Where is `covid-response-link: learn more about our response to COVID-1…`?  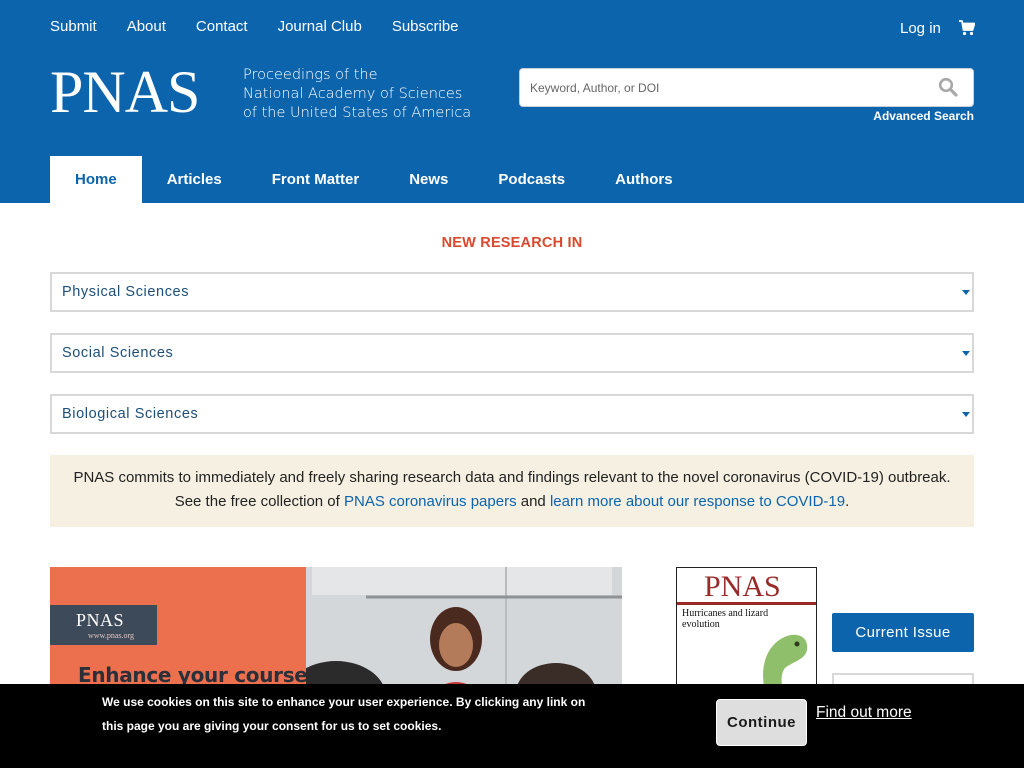
covid-response-link: learn more about our response to COVID-1… is located at coordinates (697, 501).